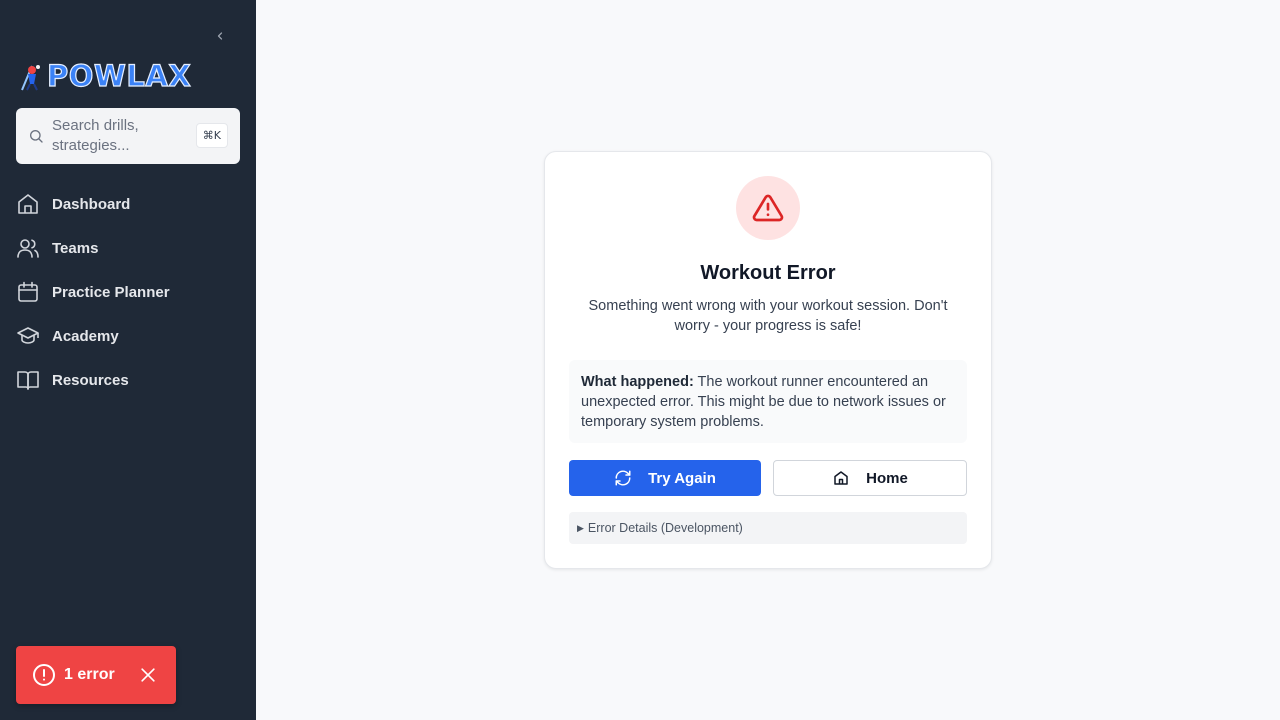  What do you see at coordinates (128, 336) in the screenshot?
I see `sidebar-item-academy: Academy` at bounding box center [128, 336].